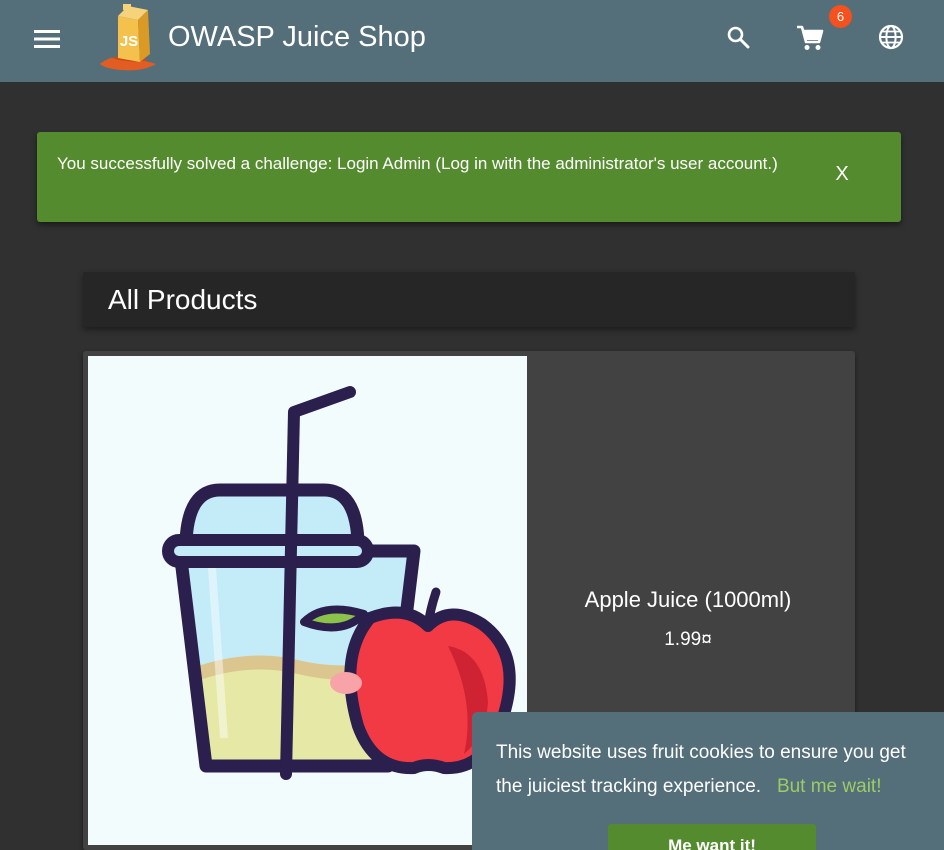 The width and height of the screenshot is (944, 850). I want to click on search-icon, so click(738, 37).